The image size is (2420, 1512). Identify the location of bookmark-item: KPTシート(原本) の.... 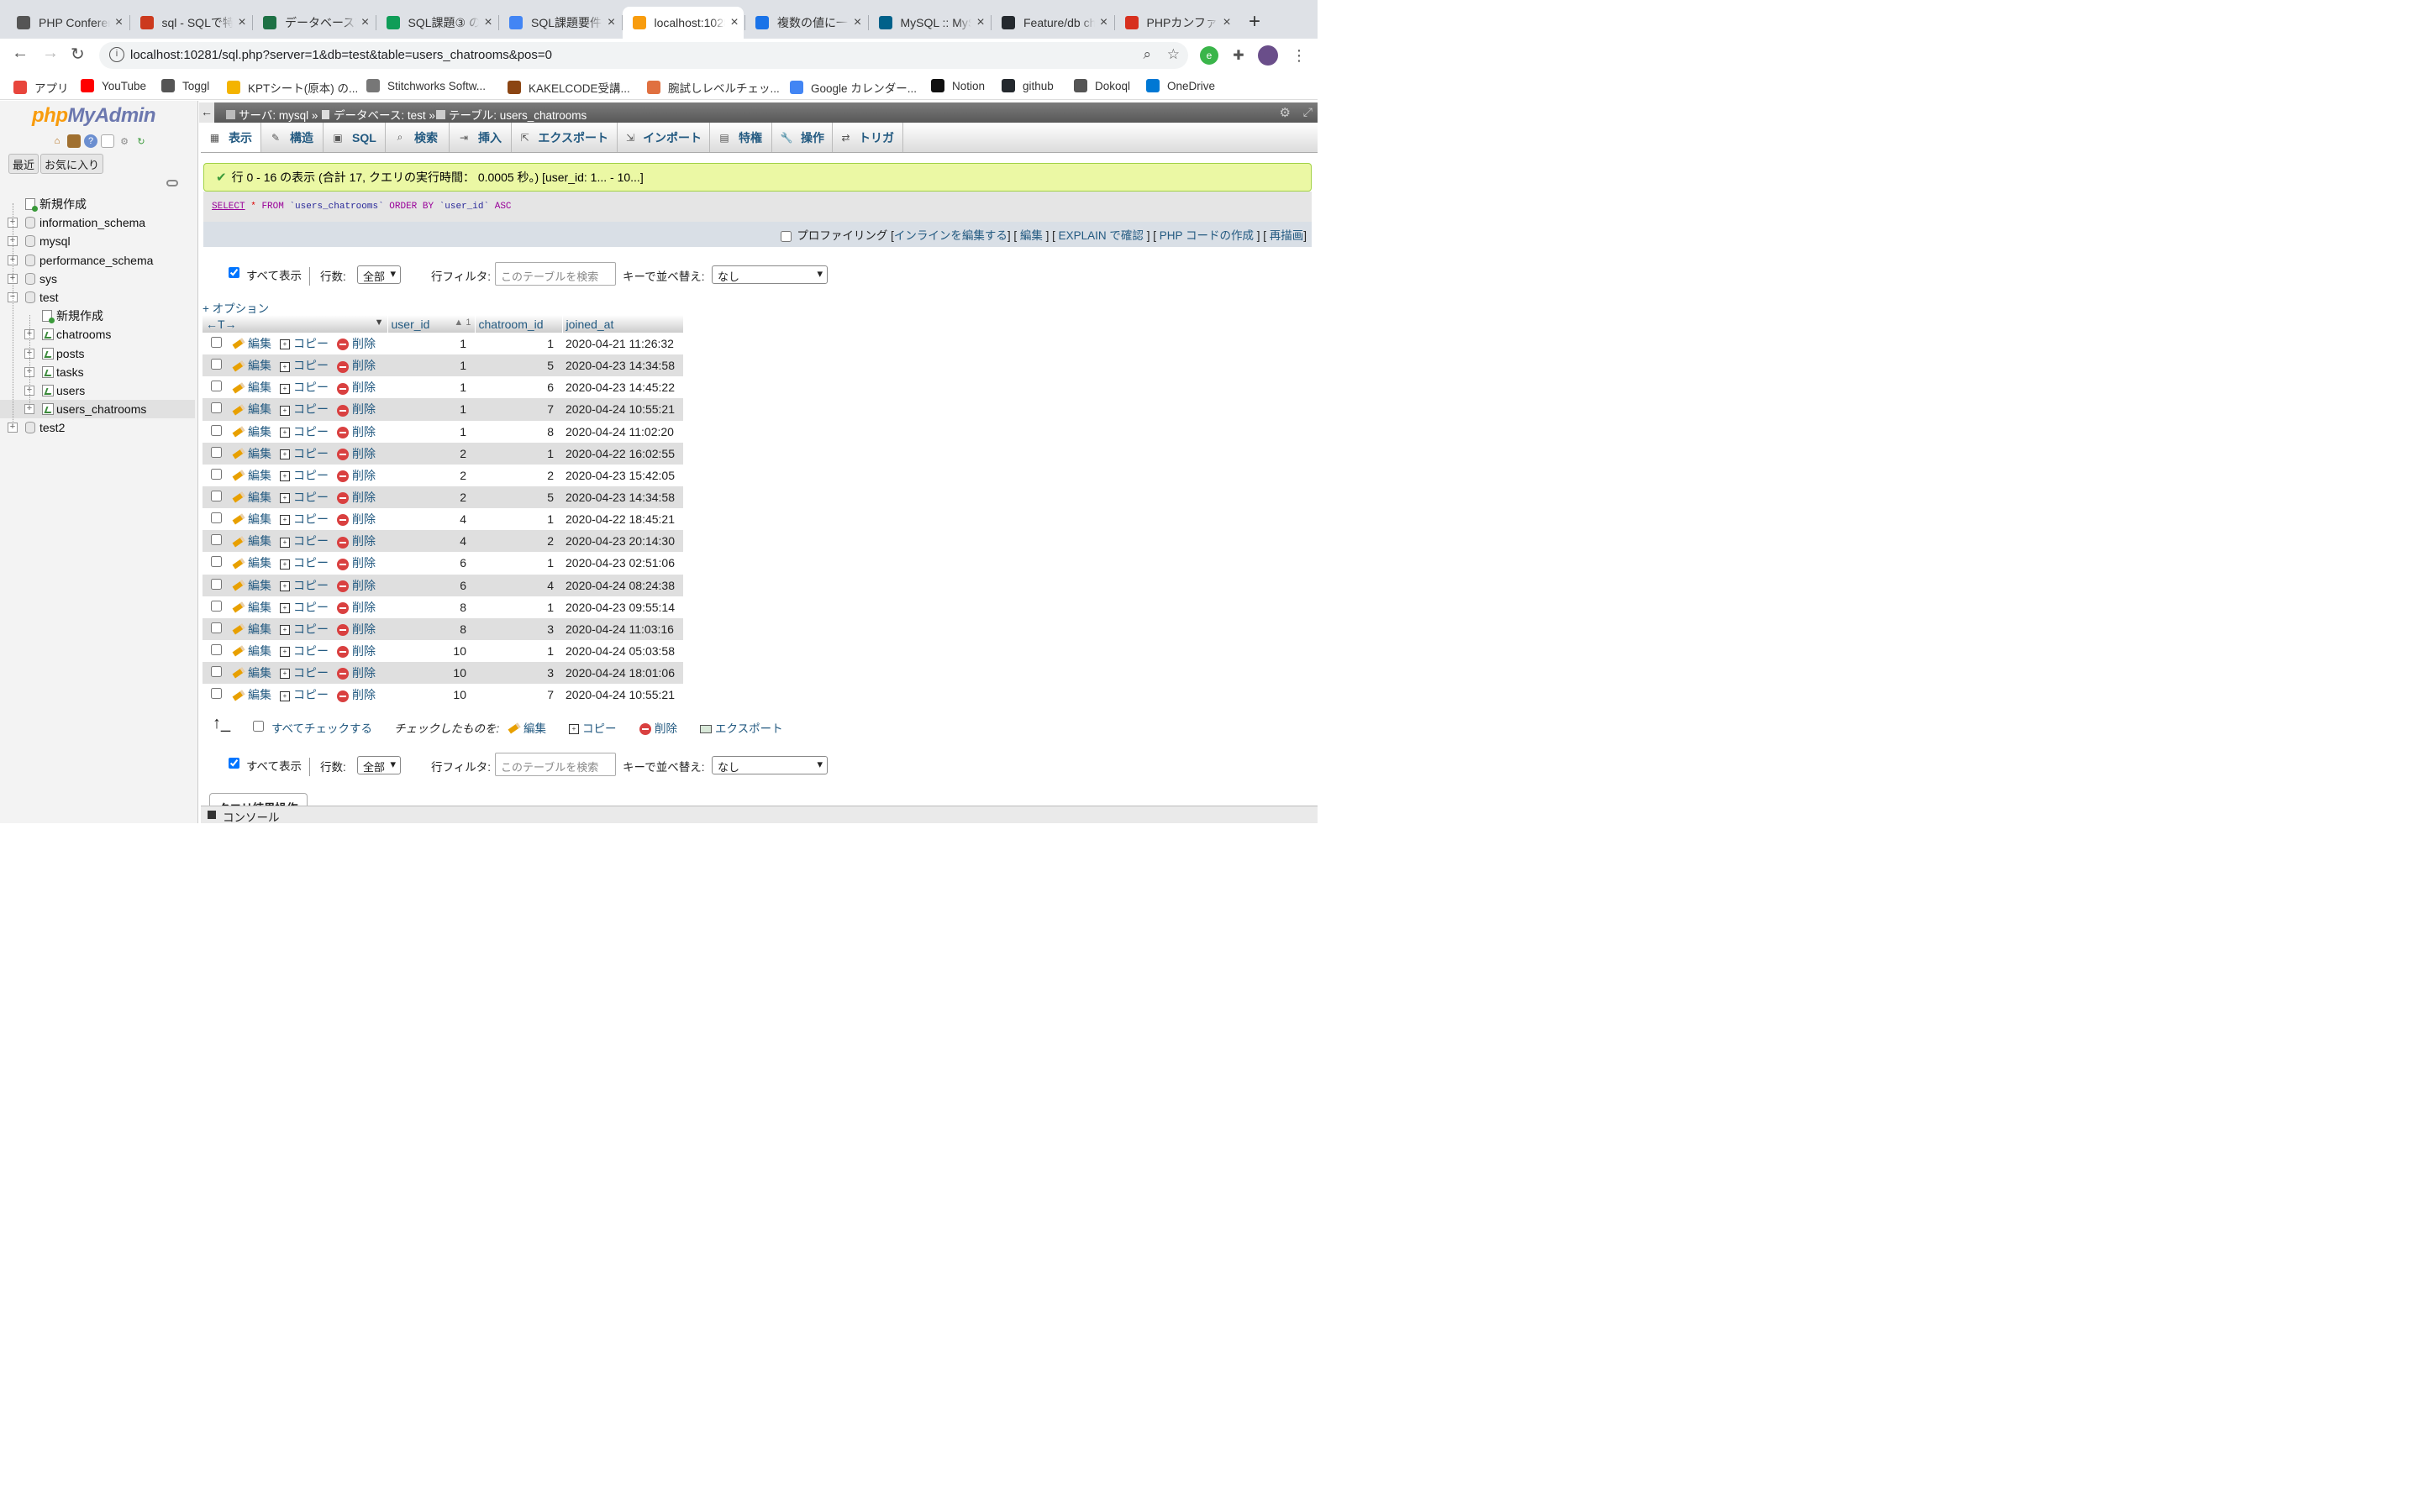
(292, 87).